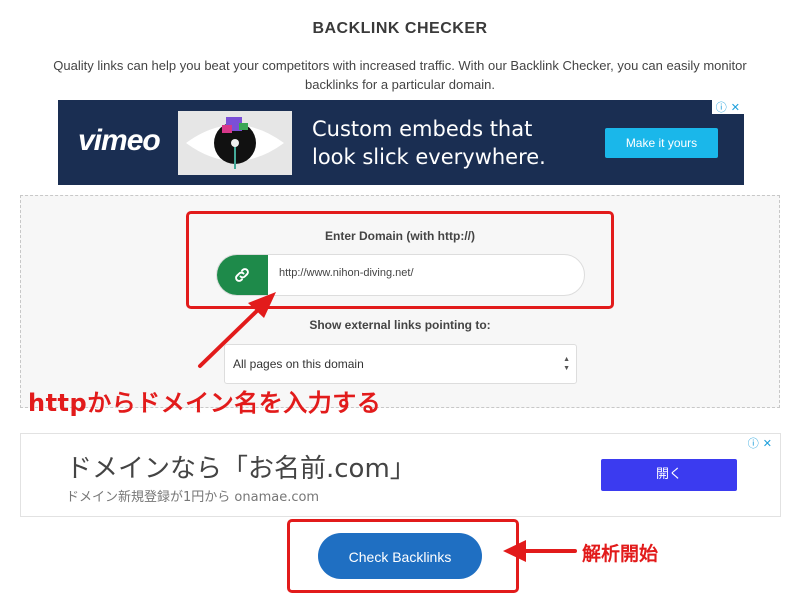 Image resolution: width=800 pixels, height=597 pixels. What do you see at coordinates (400, 556) in the screenshot?
I see `check-backlinks-button: Check Backlinks` at bounding box center [400, 556].